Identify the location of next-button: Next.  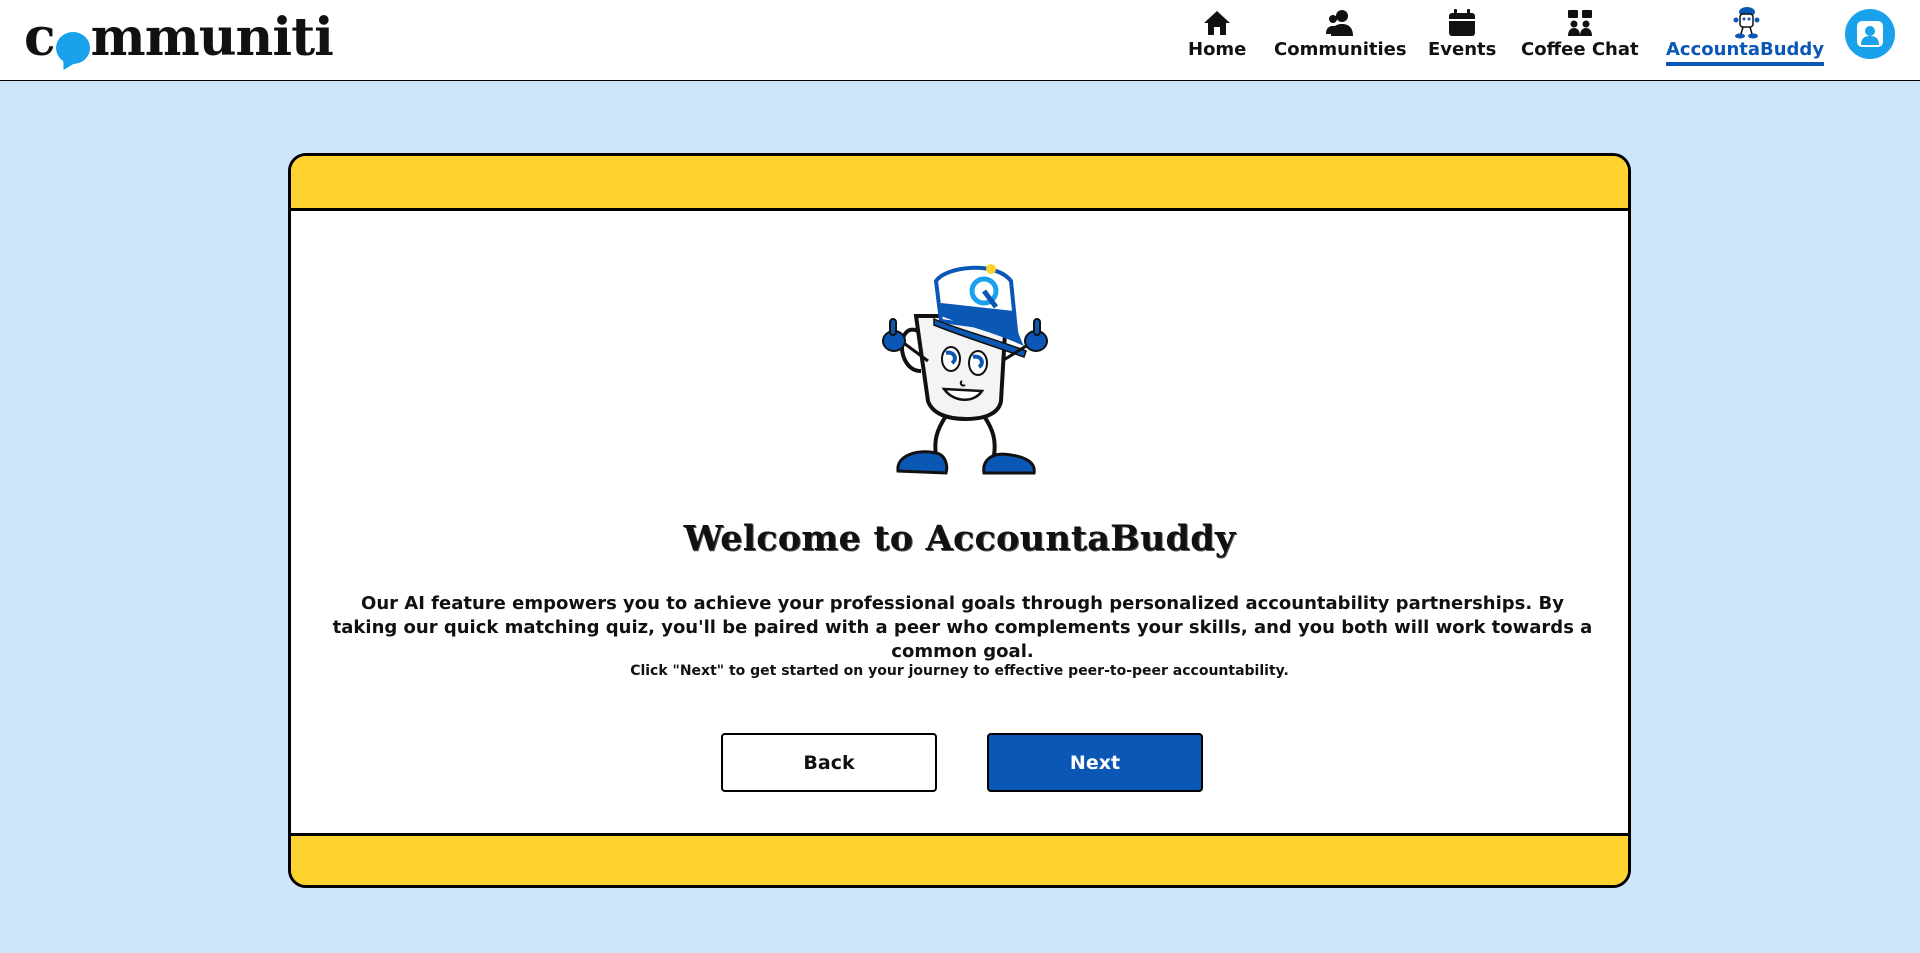
(1095, 762).